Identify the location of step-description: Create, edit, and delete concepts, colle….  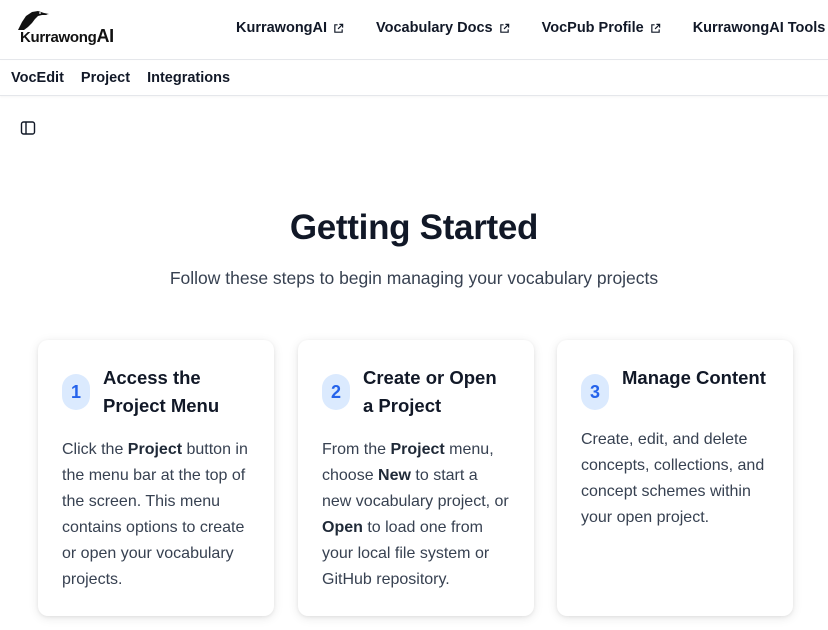
(675, 479).